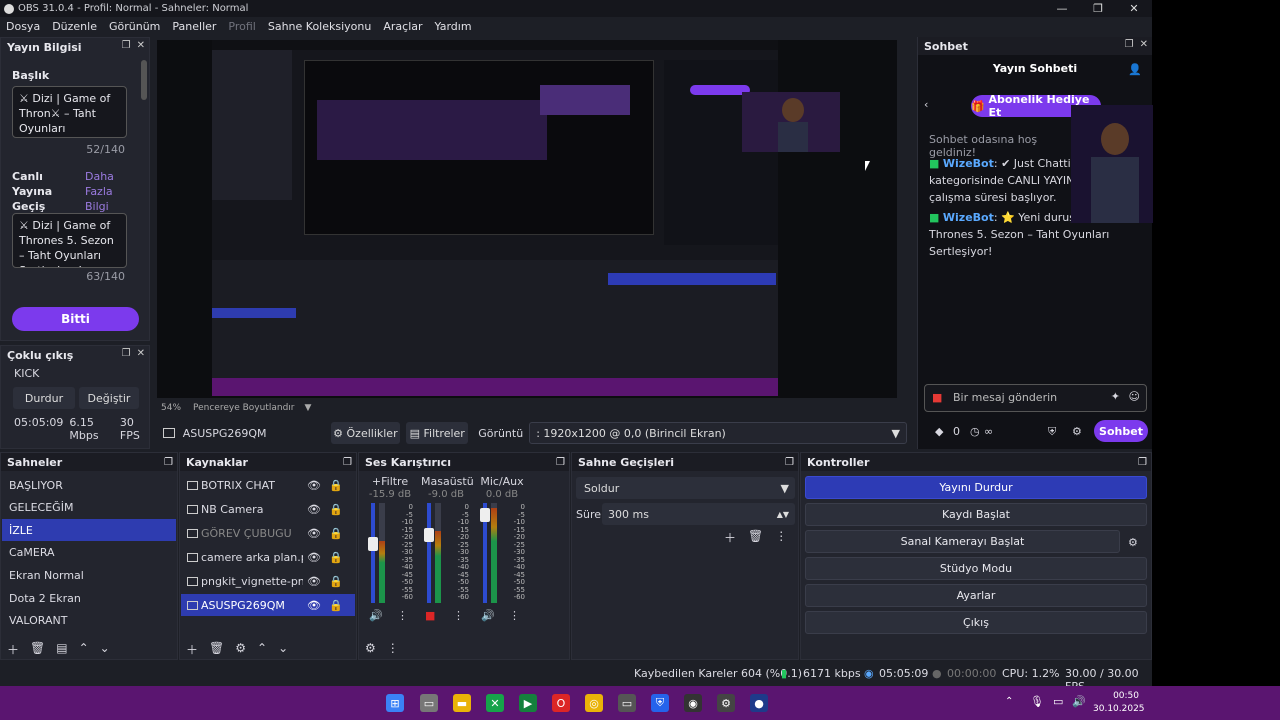  What do you see at coordinates (89, 621) in the screenshot?
I see `scene-item: VALORANT` at bounding box center [89, 621].